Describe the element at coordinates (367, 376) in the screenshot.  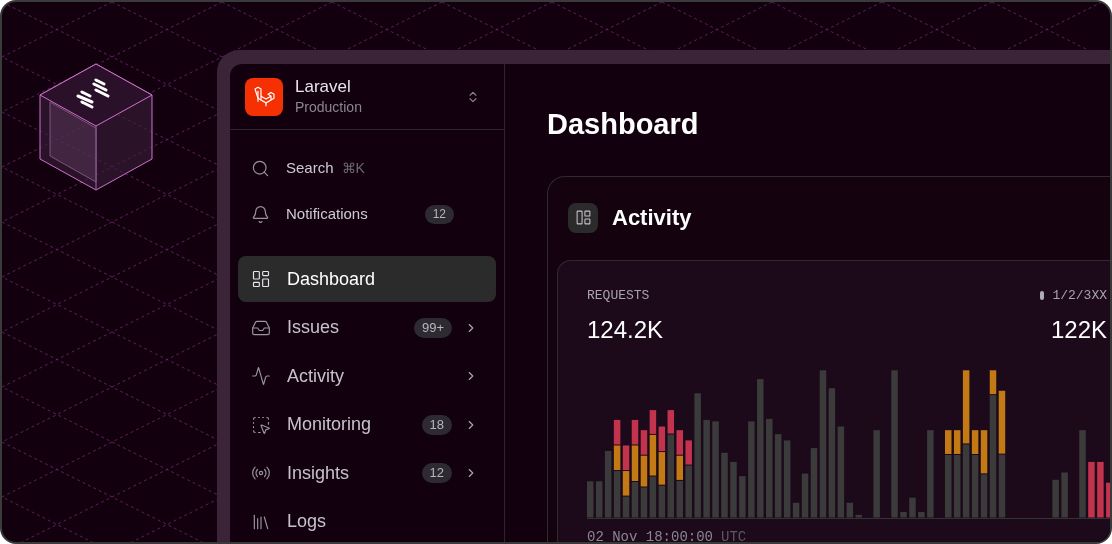
I see `nav-item: Activity` at that location.